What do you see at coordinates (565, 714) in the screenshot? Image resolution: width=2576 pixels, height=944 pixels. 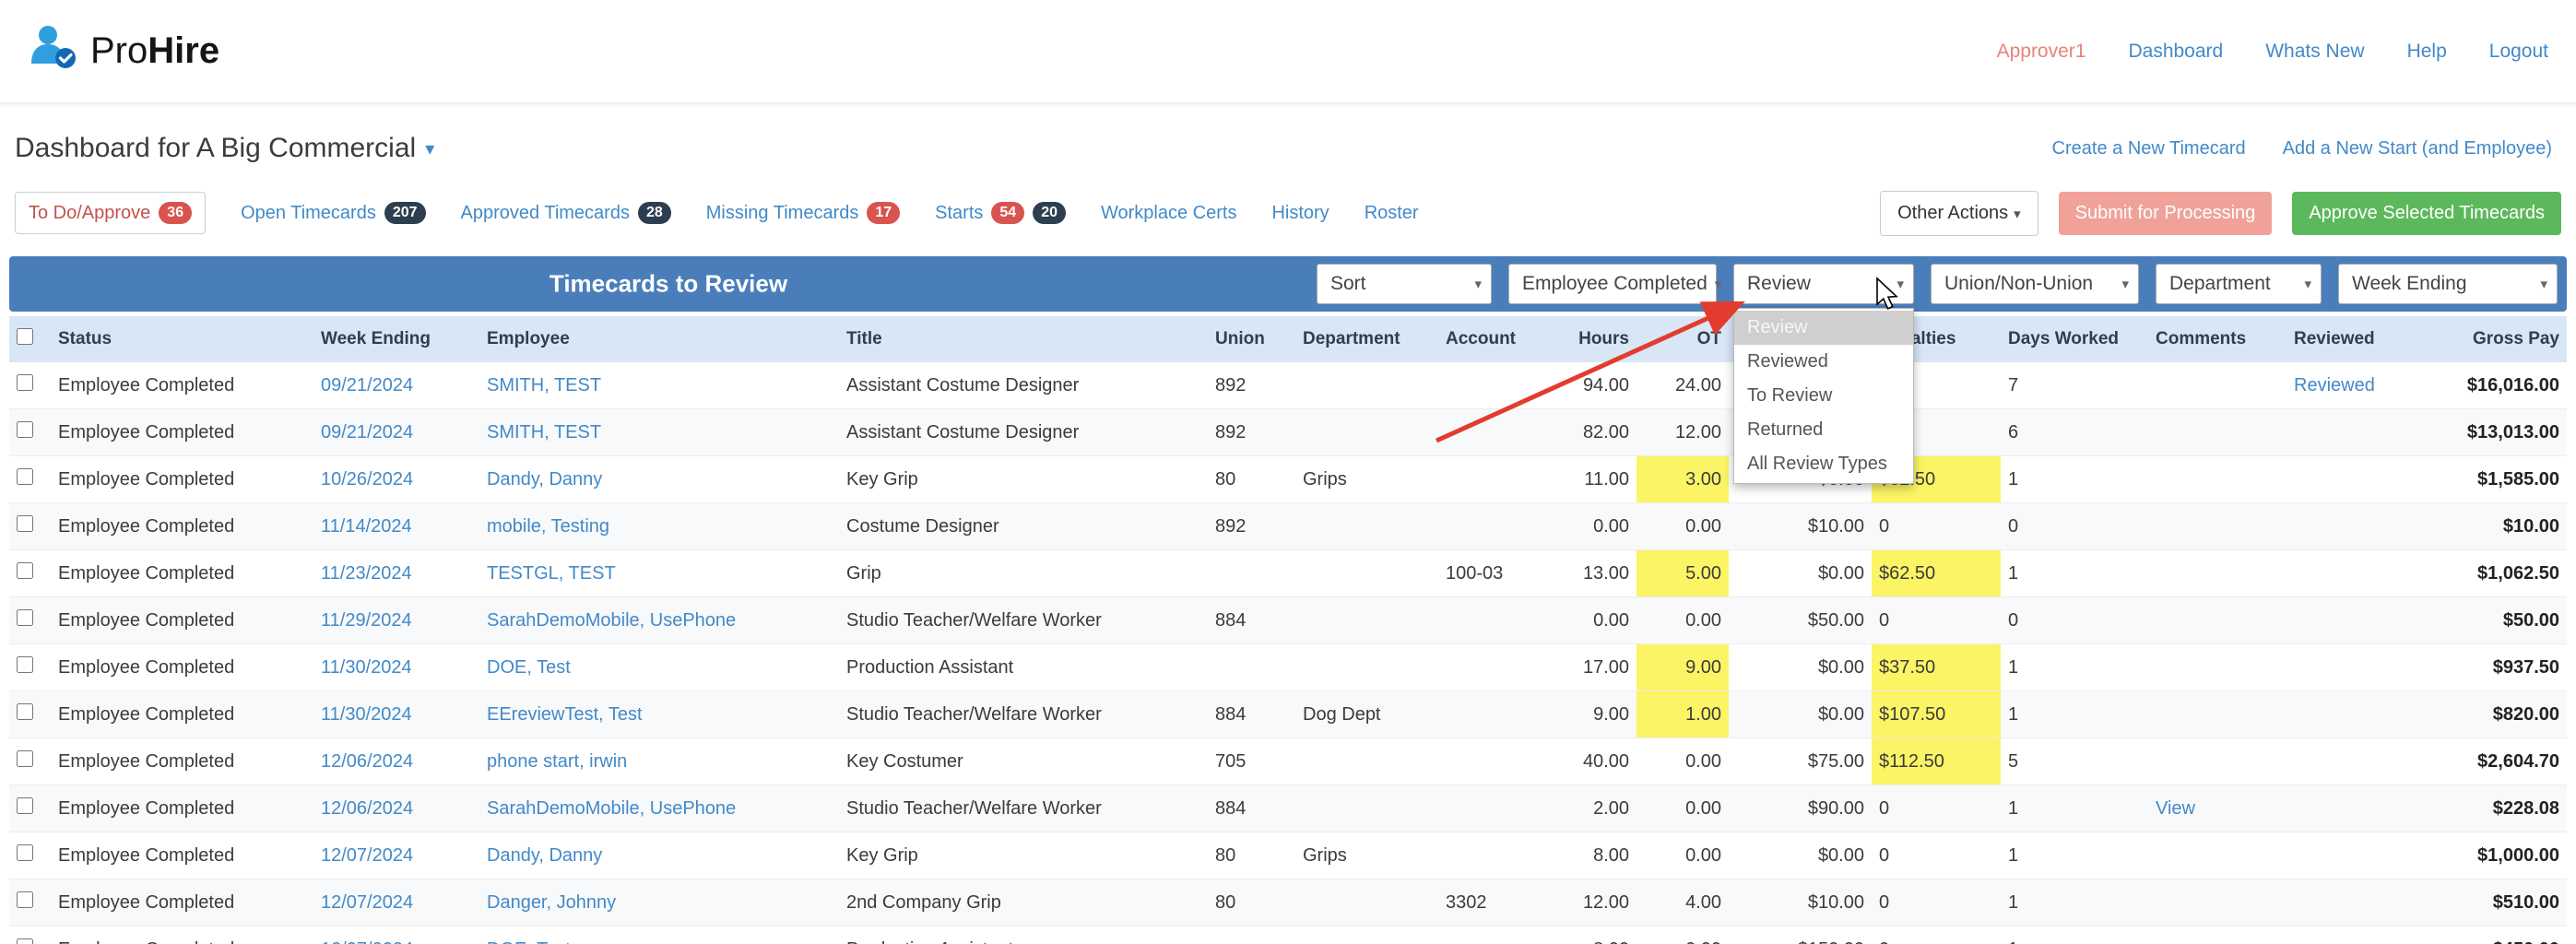 I see `employee-link: EEreviewTest, Test` at bounding box center [565, 714].